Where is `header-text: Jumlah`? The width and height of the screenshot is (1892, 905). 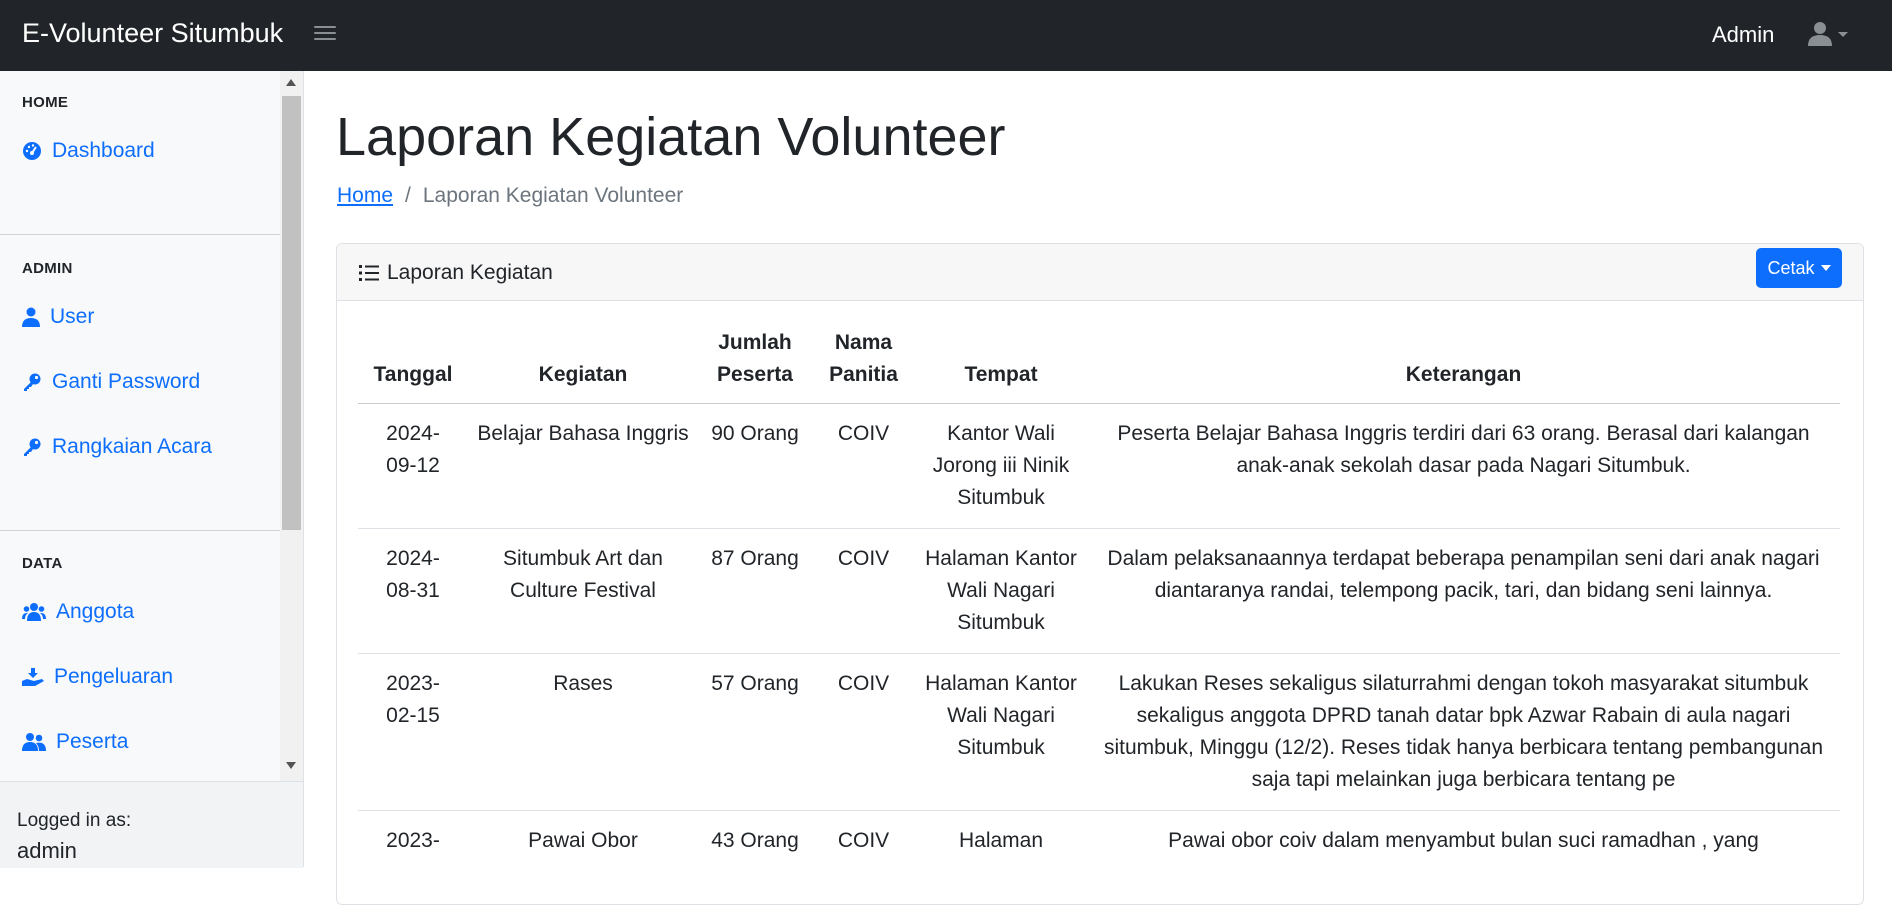 header-text: Jumlah is located at coordinates (755, 342).